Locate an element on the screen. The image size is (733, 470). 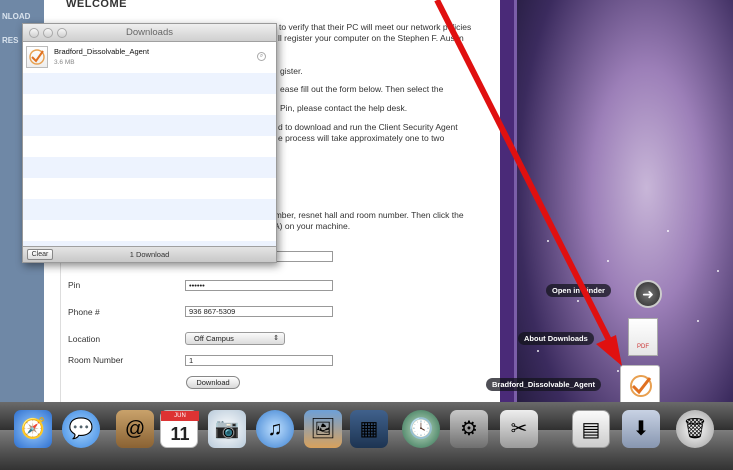
spaces-icon: ▦ is located at coordinates (369, 429).